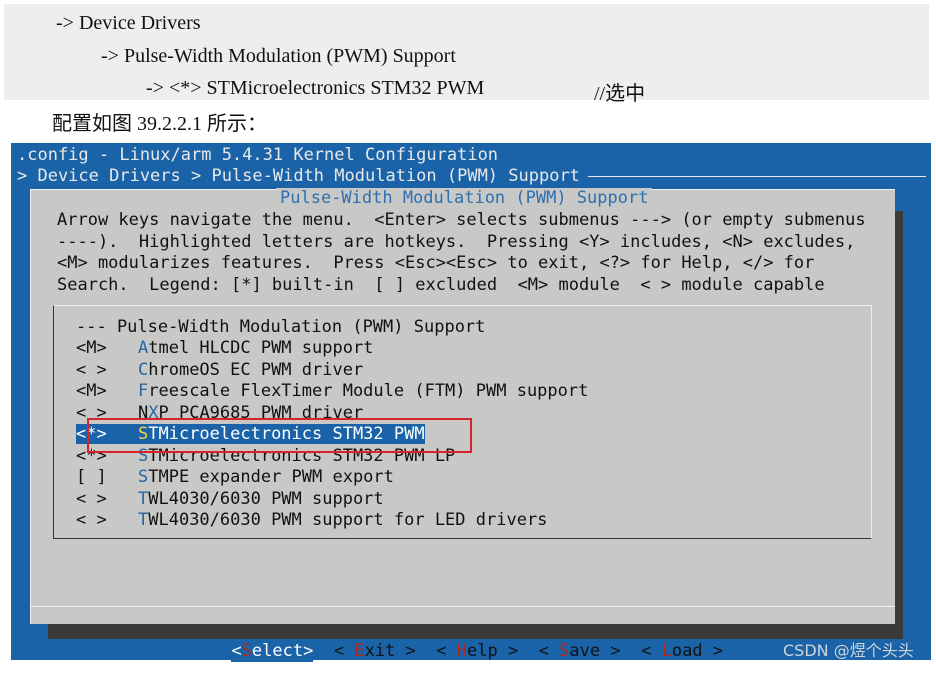  Describe the element at coordinates (143, 391) in the screenshot. I see `item-hotkey: F` at that location.